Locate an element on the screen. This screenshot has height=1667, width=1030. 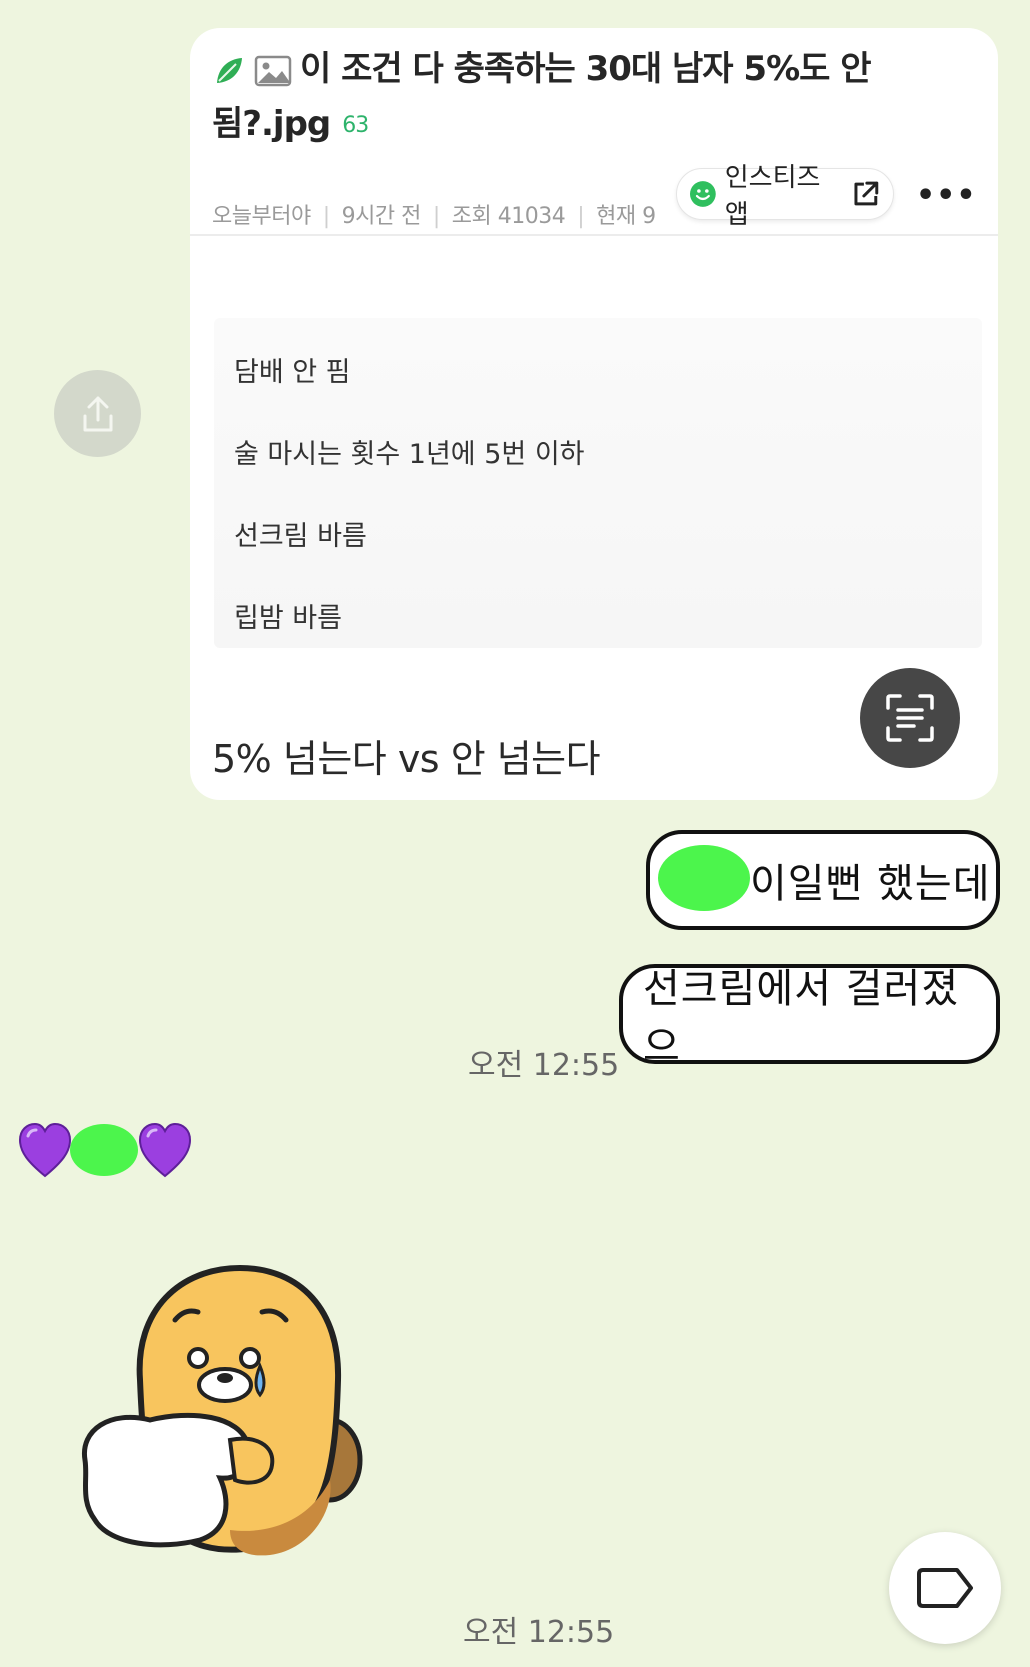
share-icon is located at coordinates (97, 413).